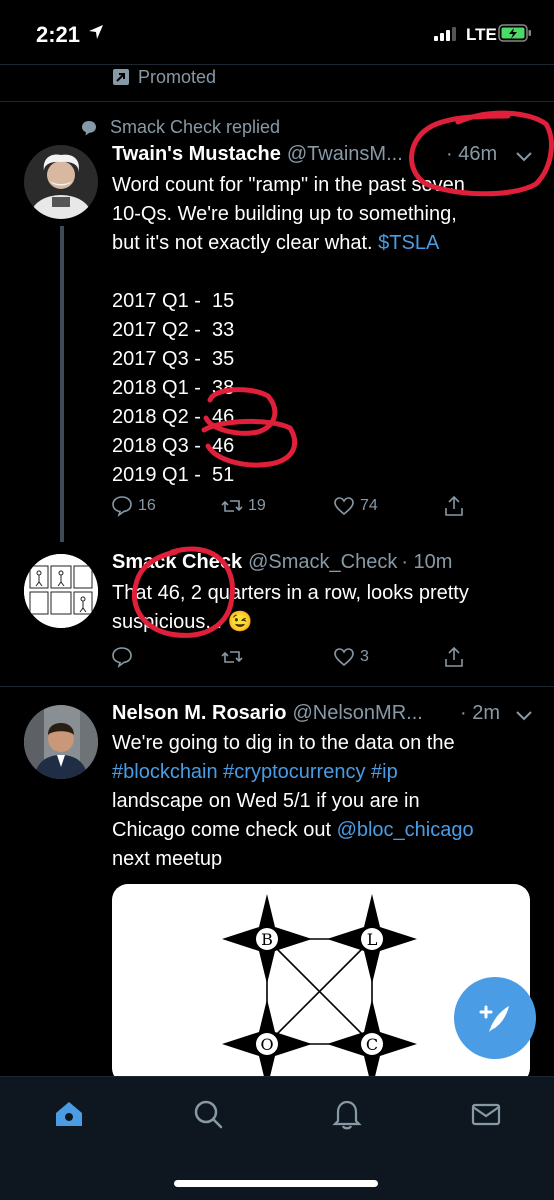 The image size is (554, 1200). I want to click on logo-letter-b: B, so click(267, 939).